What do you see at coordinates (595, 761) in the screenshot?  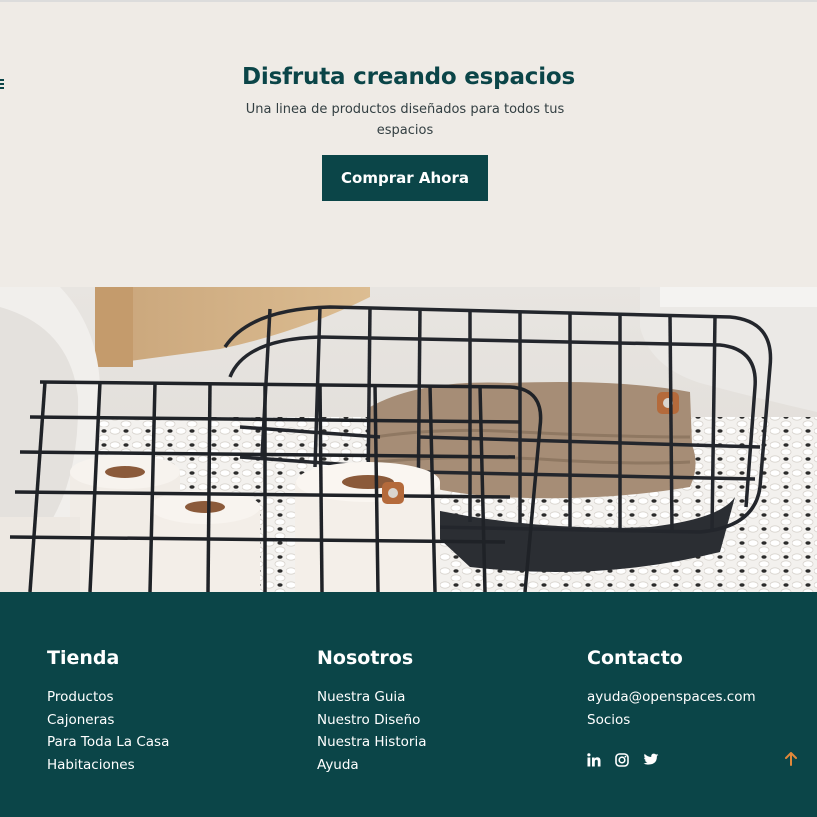 I see `linkedin-icon` at bounding box center [595, 761].